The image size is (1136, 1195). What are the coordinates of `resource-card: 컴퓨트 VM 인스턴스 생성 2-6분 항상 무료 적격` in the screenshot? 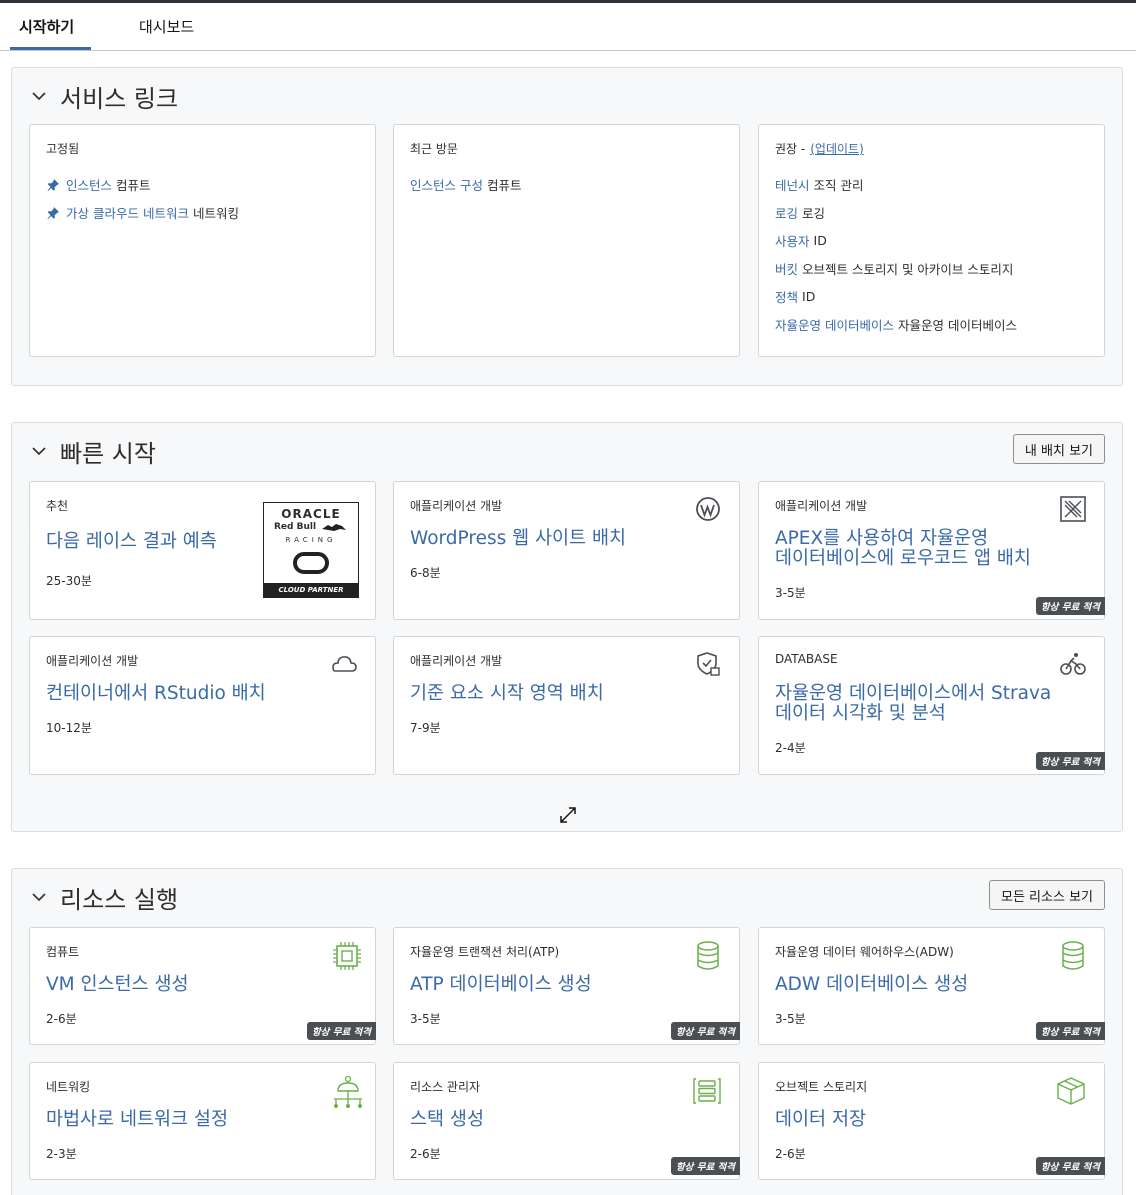 It's located at (202, 986).